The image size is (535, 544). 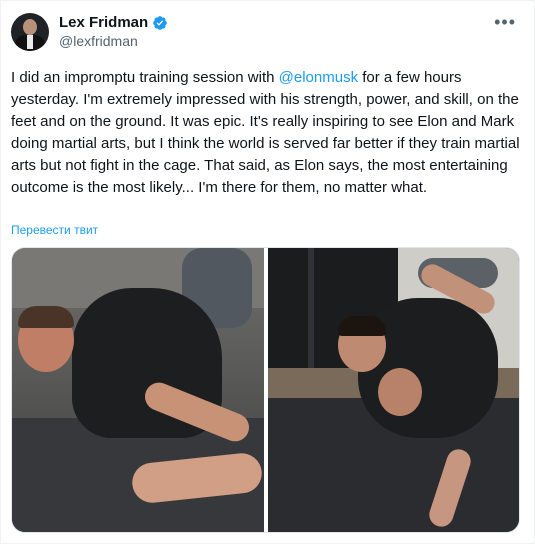 What do you see at coordinates (30, 27) in the screenshot?
I see `avatar-face` at bounding box center [30, 27].